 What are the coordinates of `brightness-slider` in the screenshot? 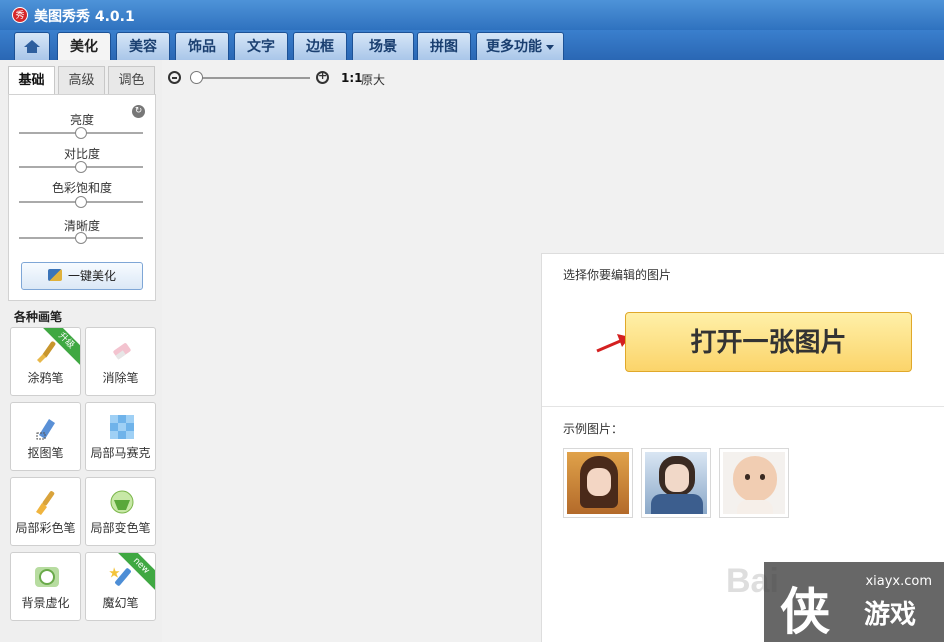 It's located at (81, 133).